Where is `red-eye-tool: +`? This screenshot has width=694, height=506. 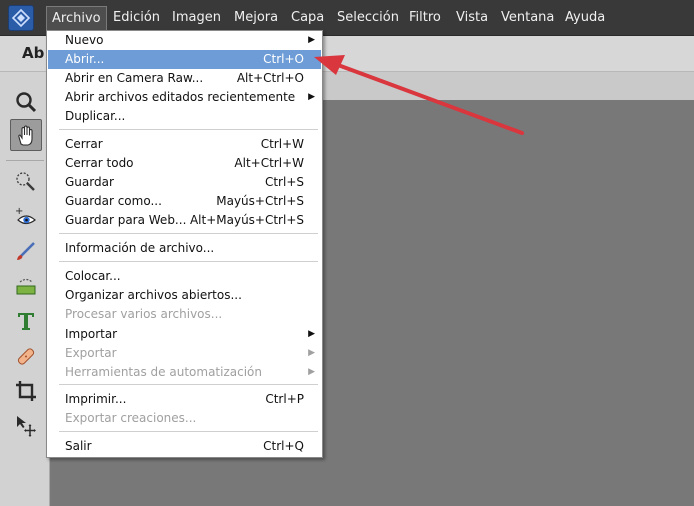
red-eye-tool: + is located at coordinates (26, 217).